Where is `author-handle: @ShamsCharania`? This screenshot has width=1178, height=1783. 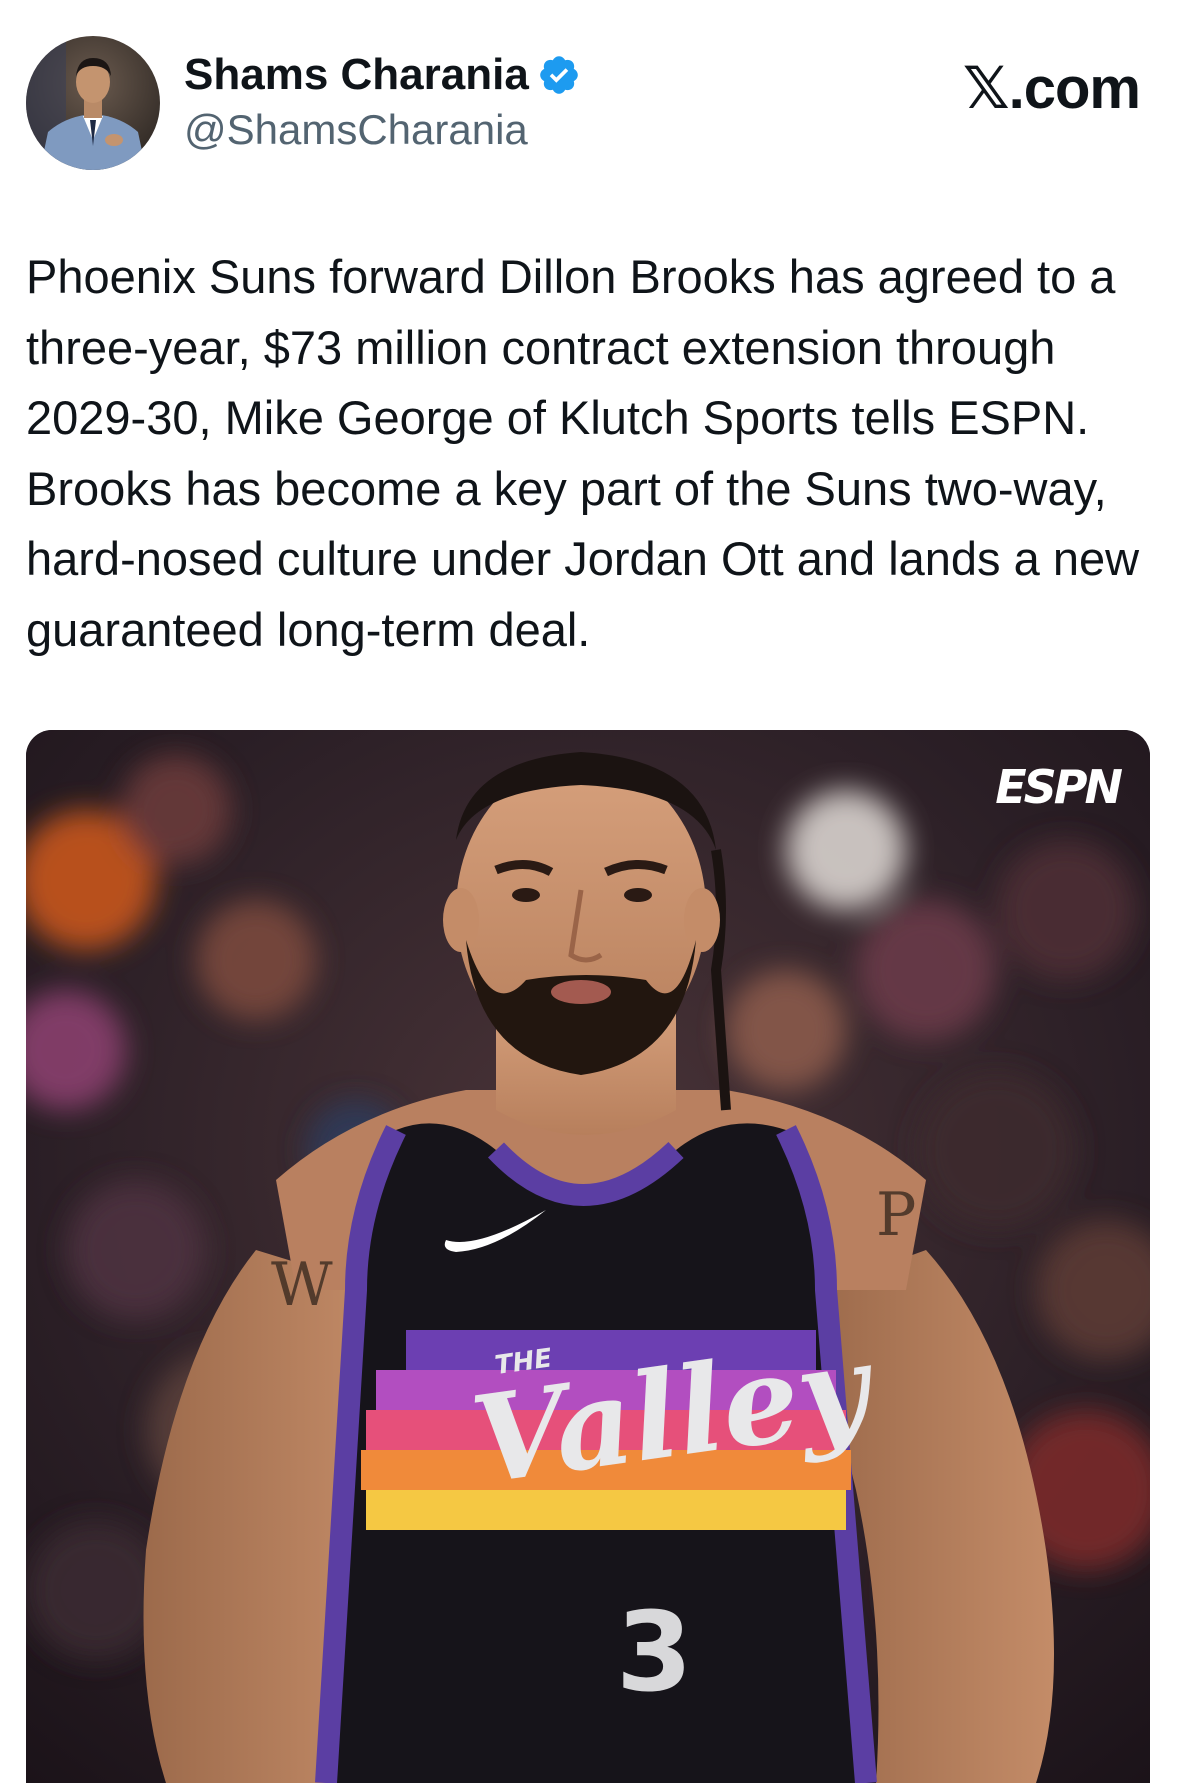 author-handle: @ShamsCharania is located at coordinates (356, 130).